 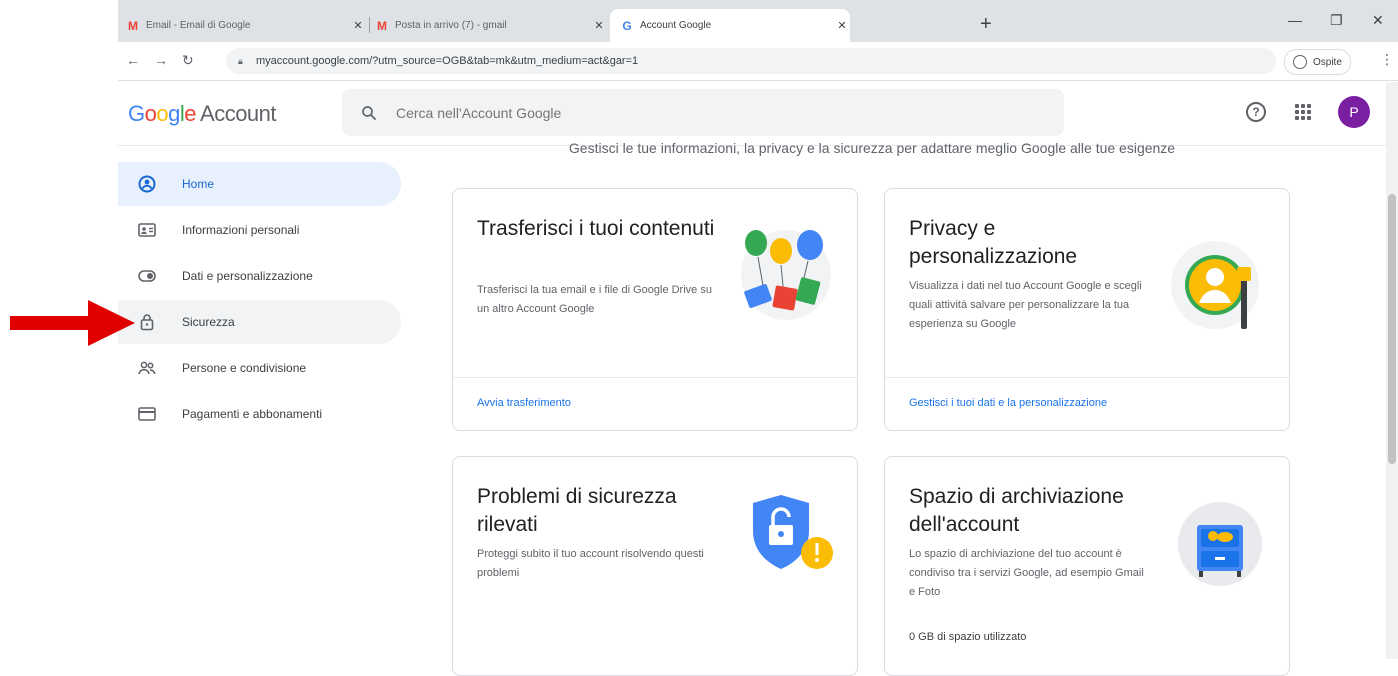 I want to click on lock-icon: 🔒︎, so click(x=240, y=61).